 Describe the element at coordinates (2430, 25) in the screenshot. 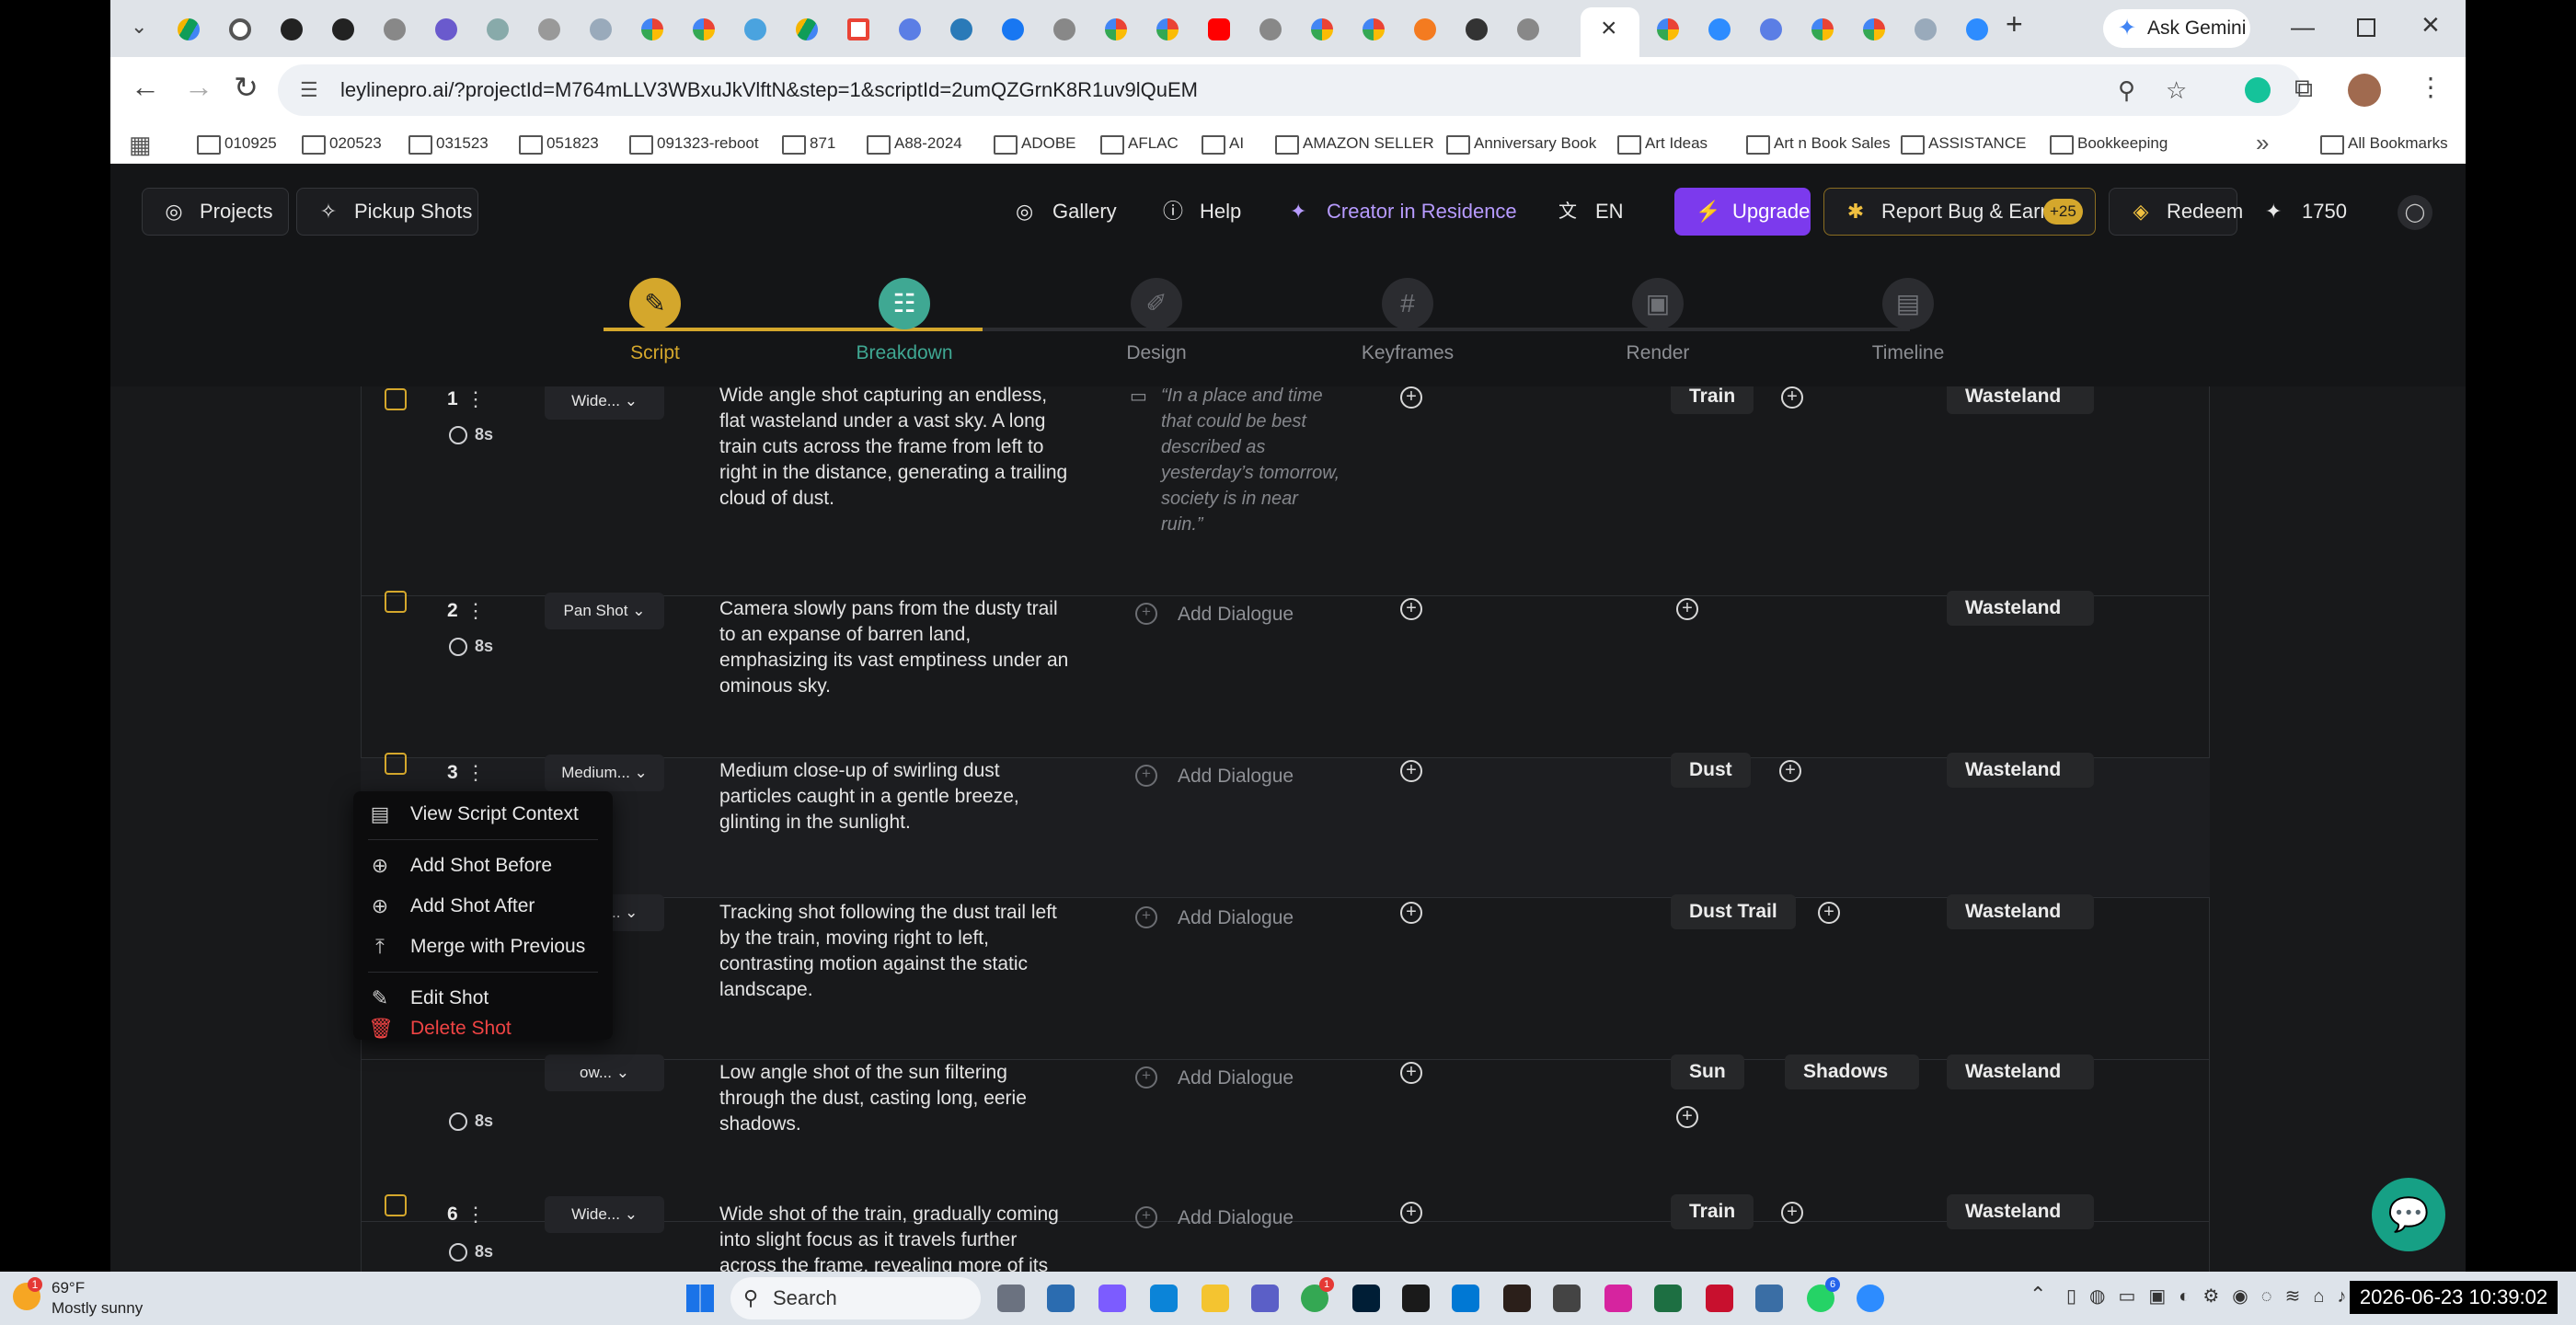

I see `window-close-button: ×` at that location.